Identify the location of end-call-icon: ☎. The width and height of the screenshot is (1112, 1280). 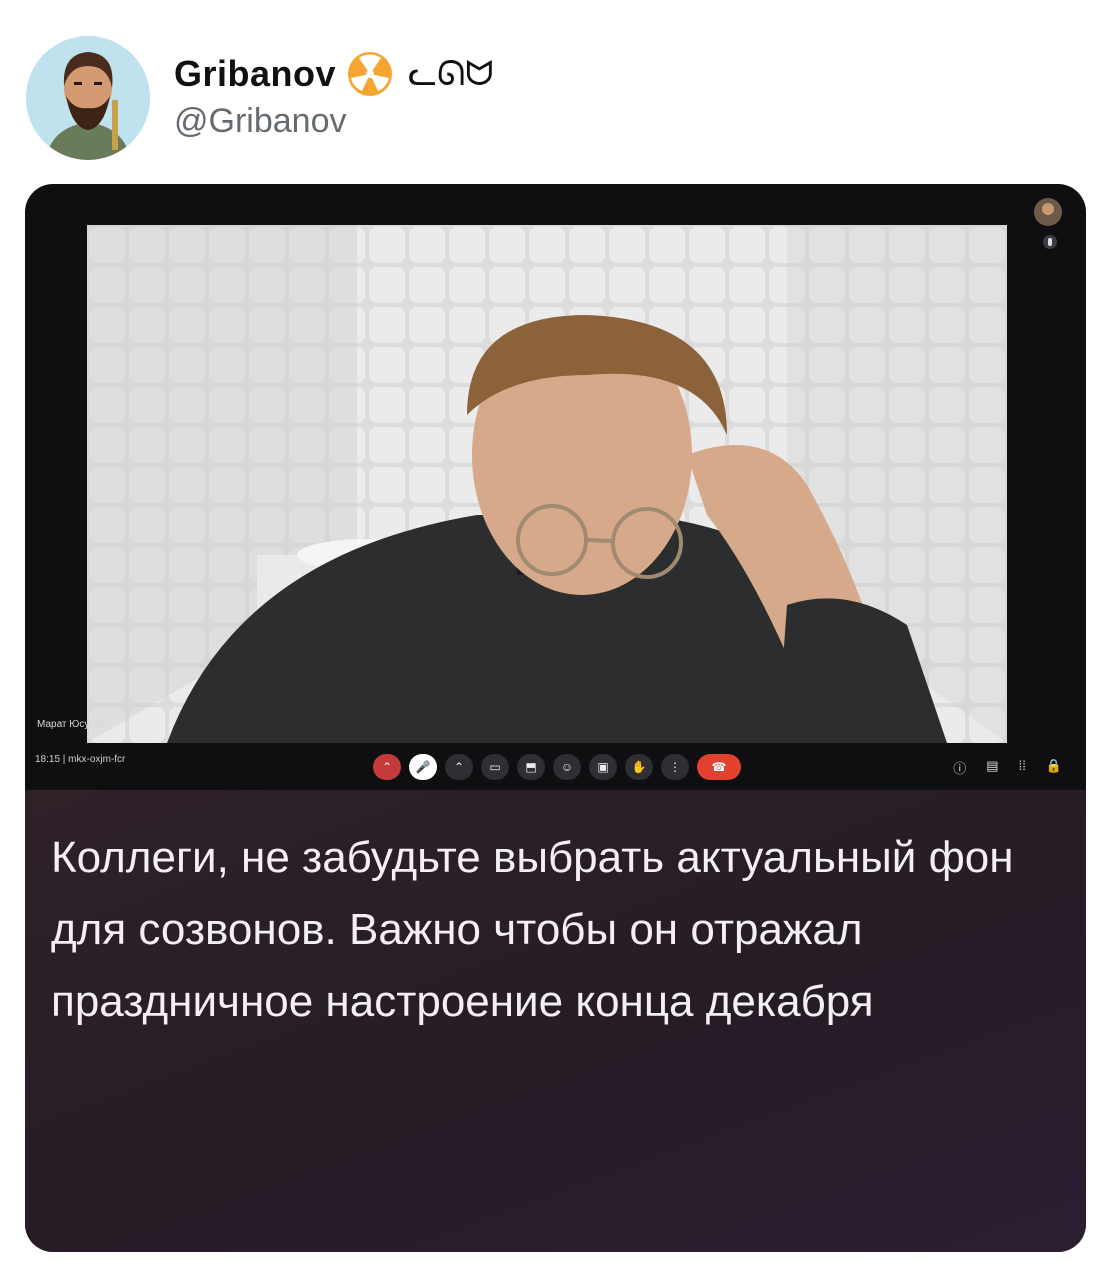
(719, 767).